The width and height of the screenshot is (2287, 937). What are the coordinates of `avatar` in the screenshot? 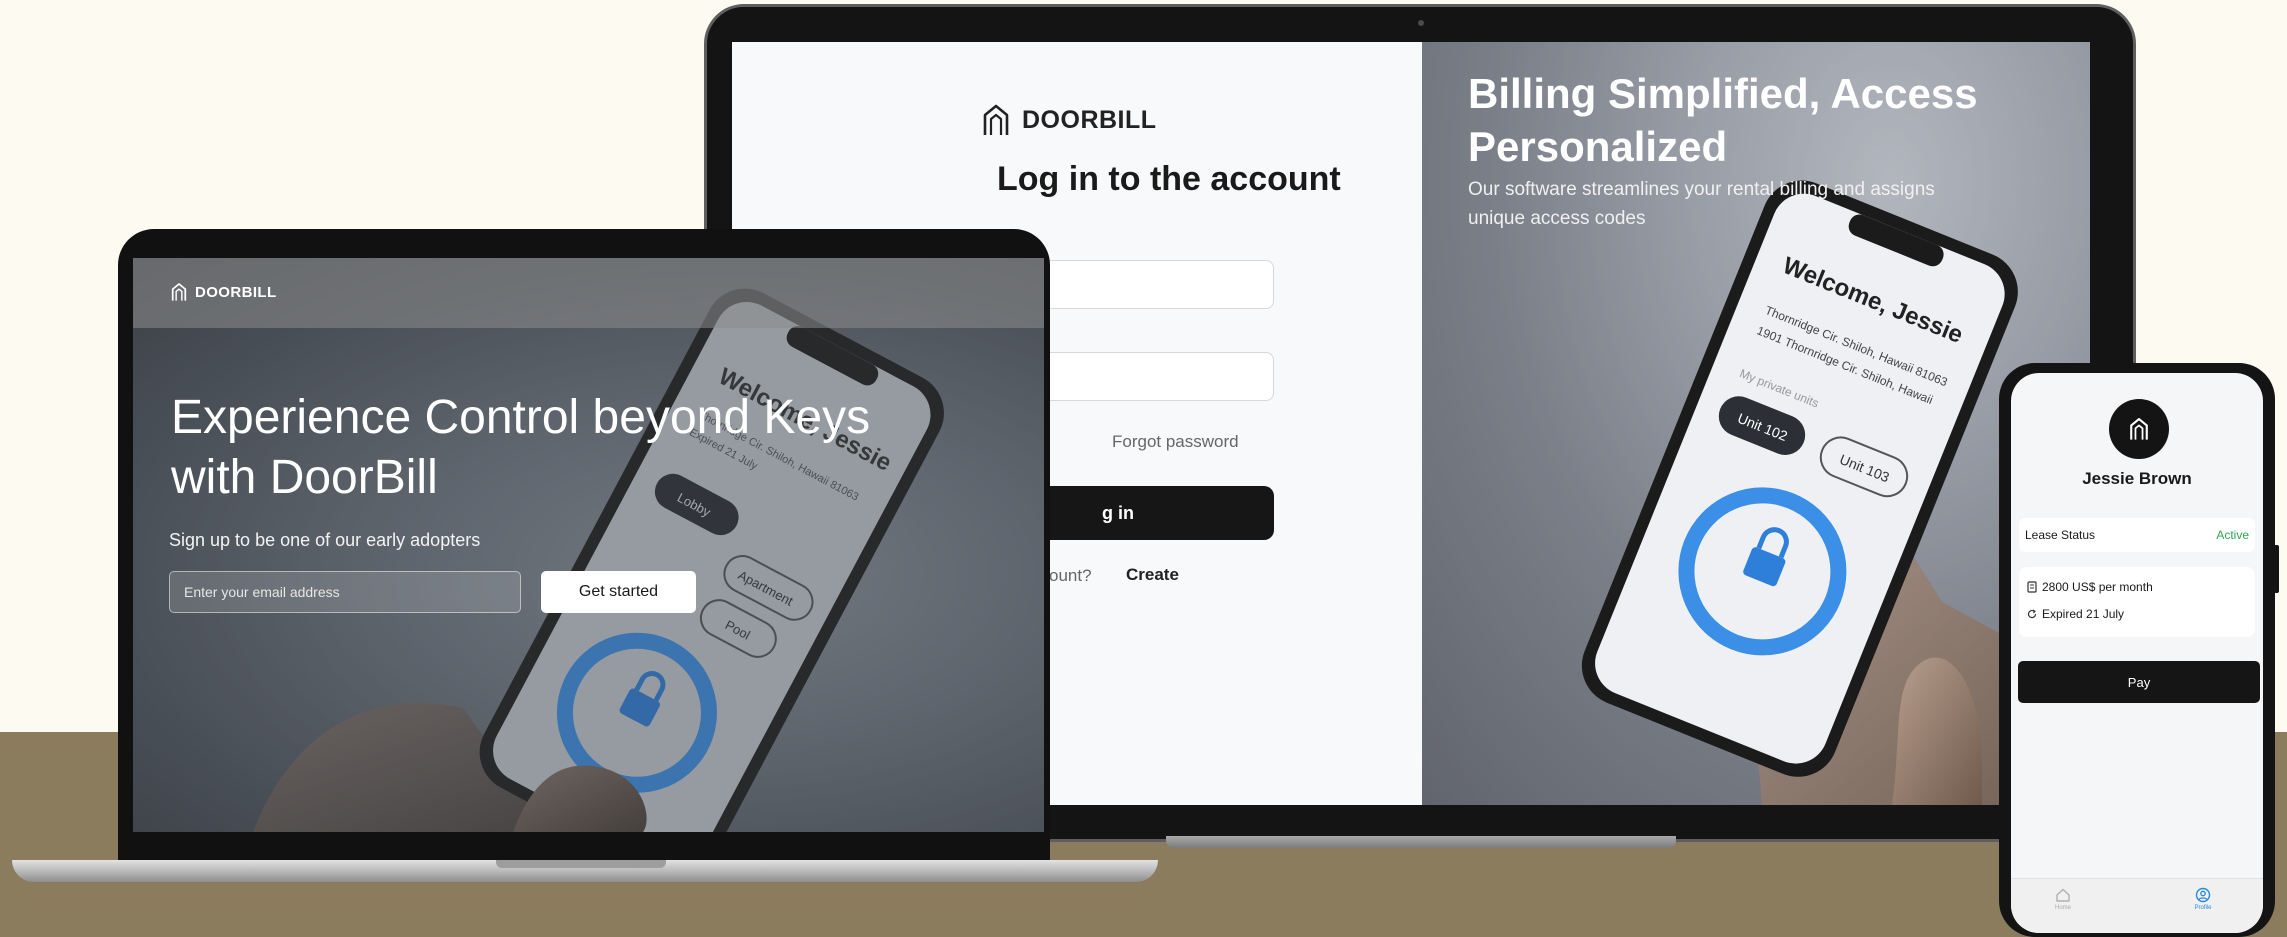 It's located at (2139, 429).